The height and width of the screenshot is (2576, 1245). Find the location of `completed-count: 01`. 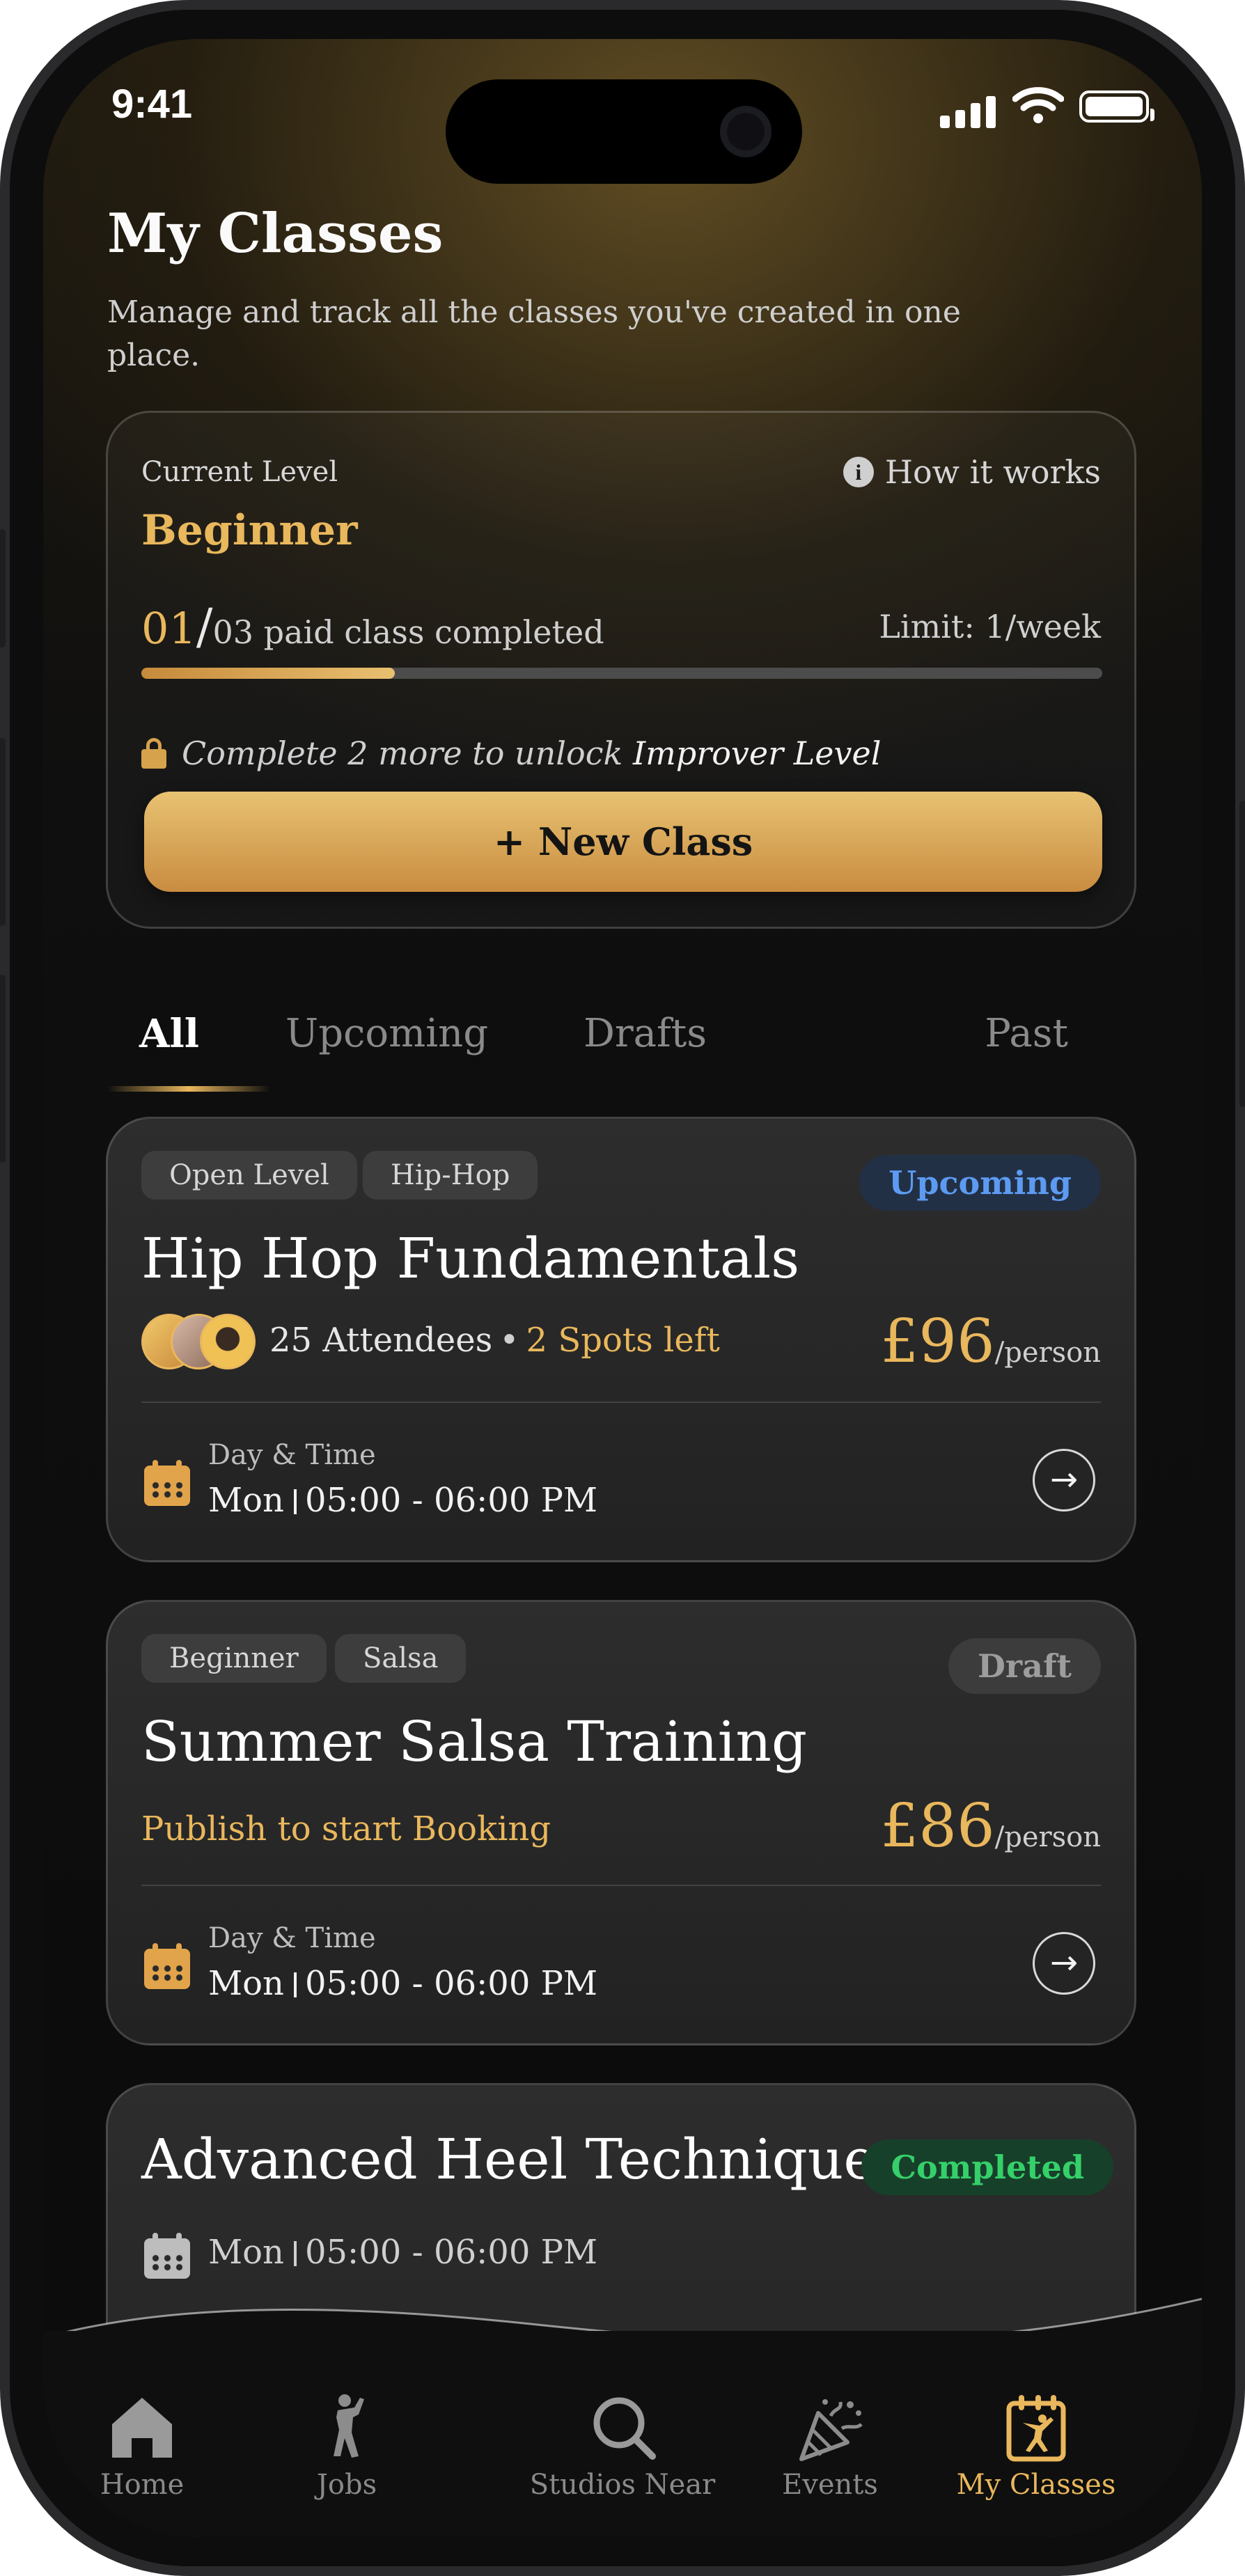

completed-count: 01 is located at coordinates (168, 628).